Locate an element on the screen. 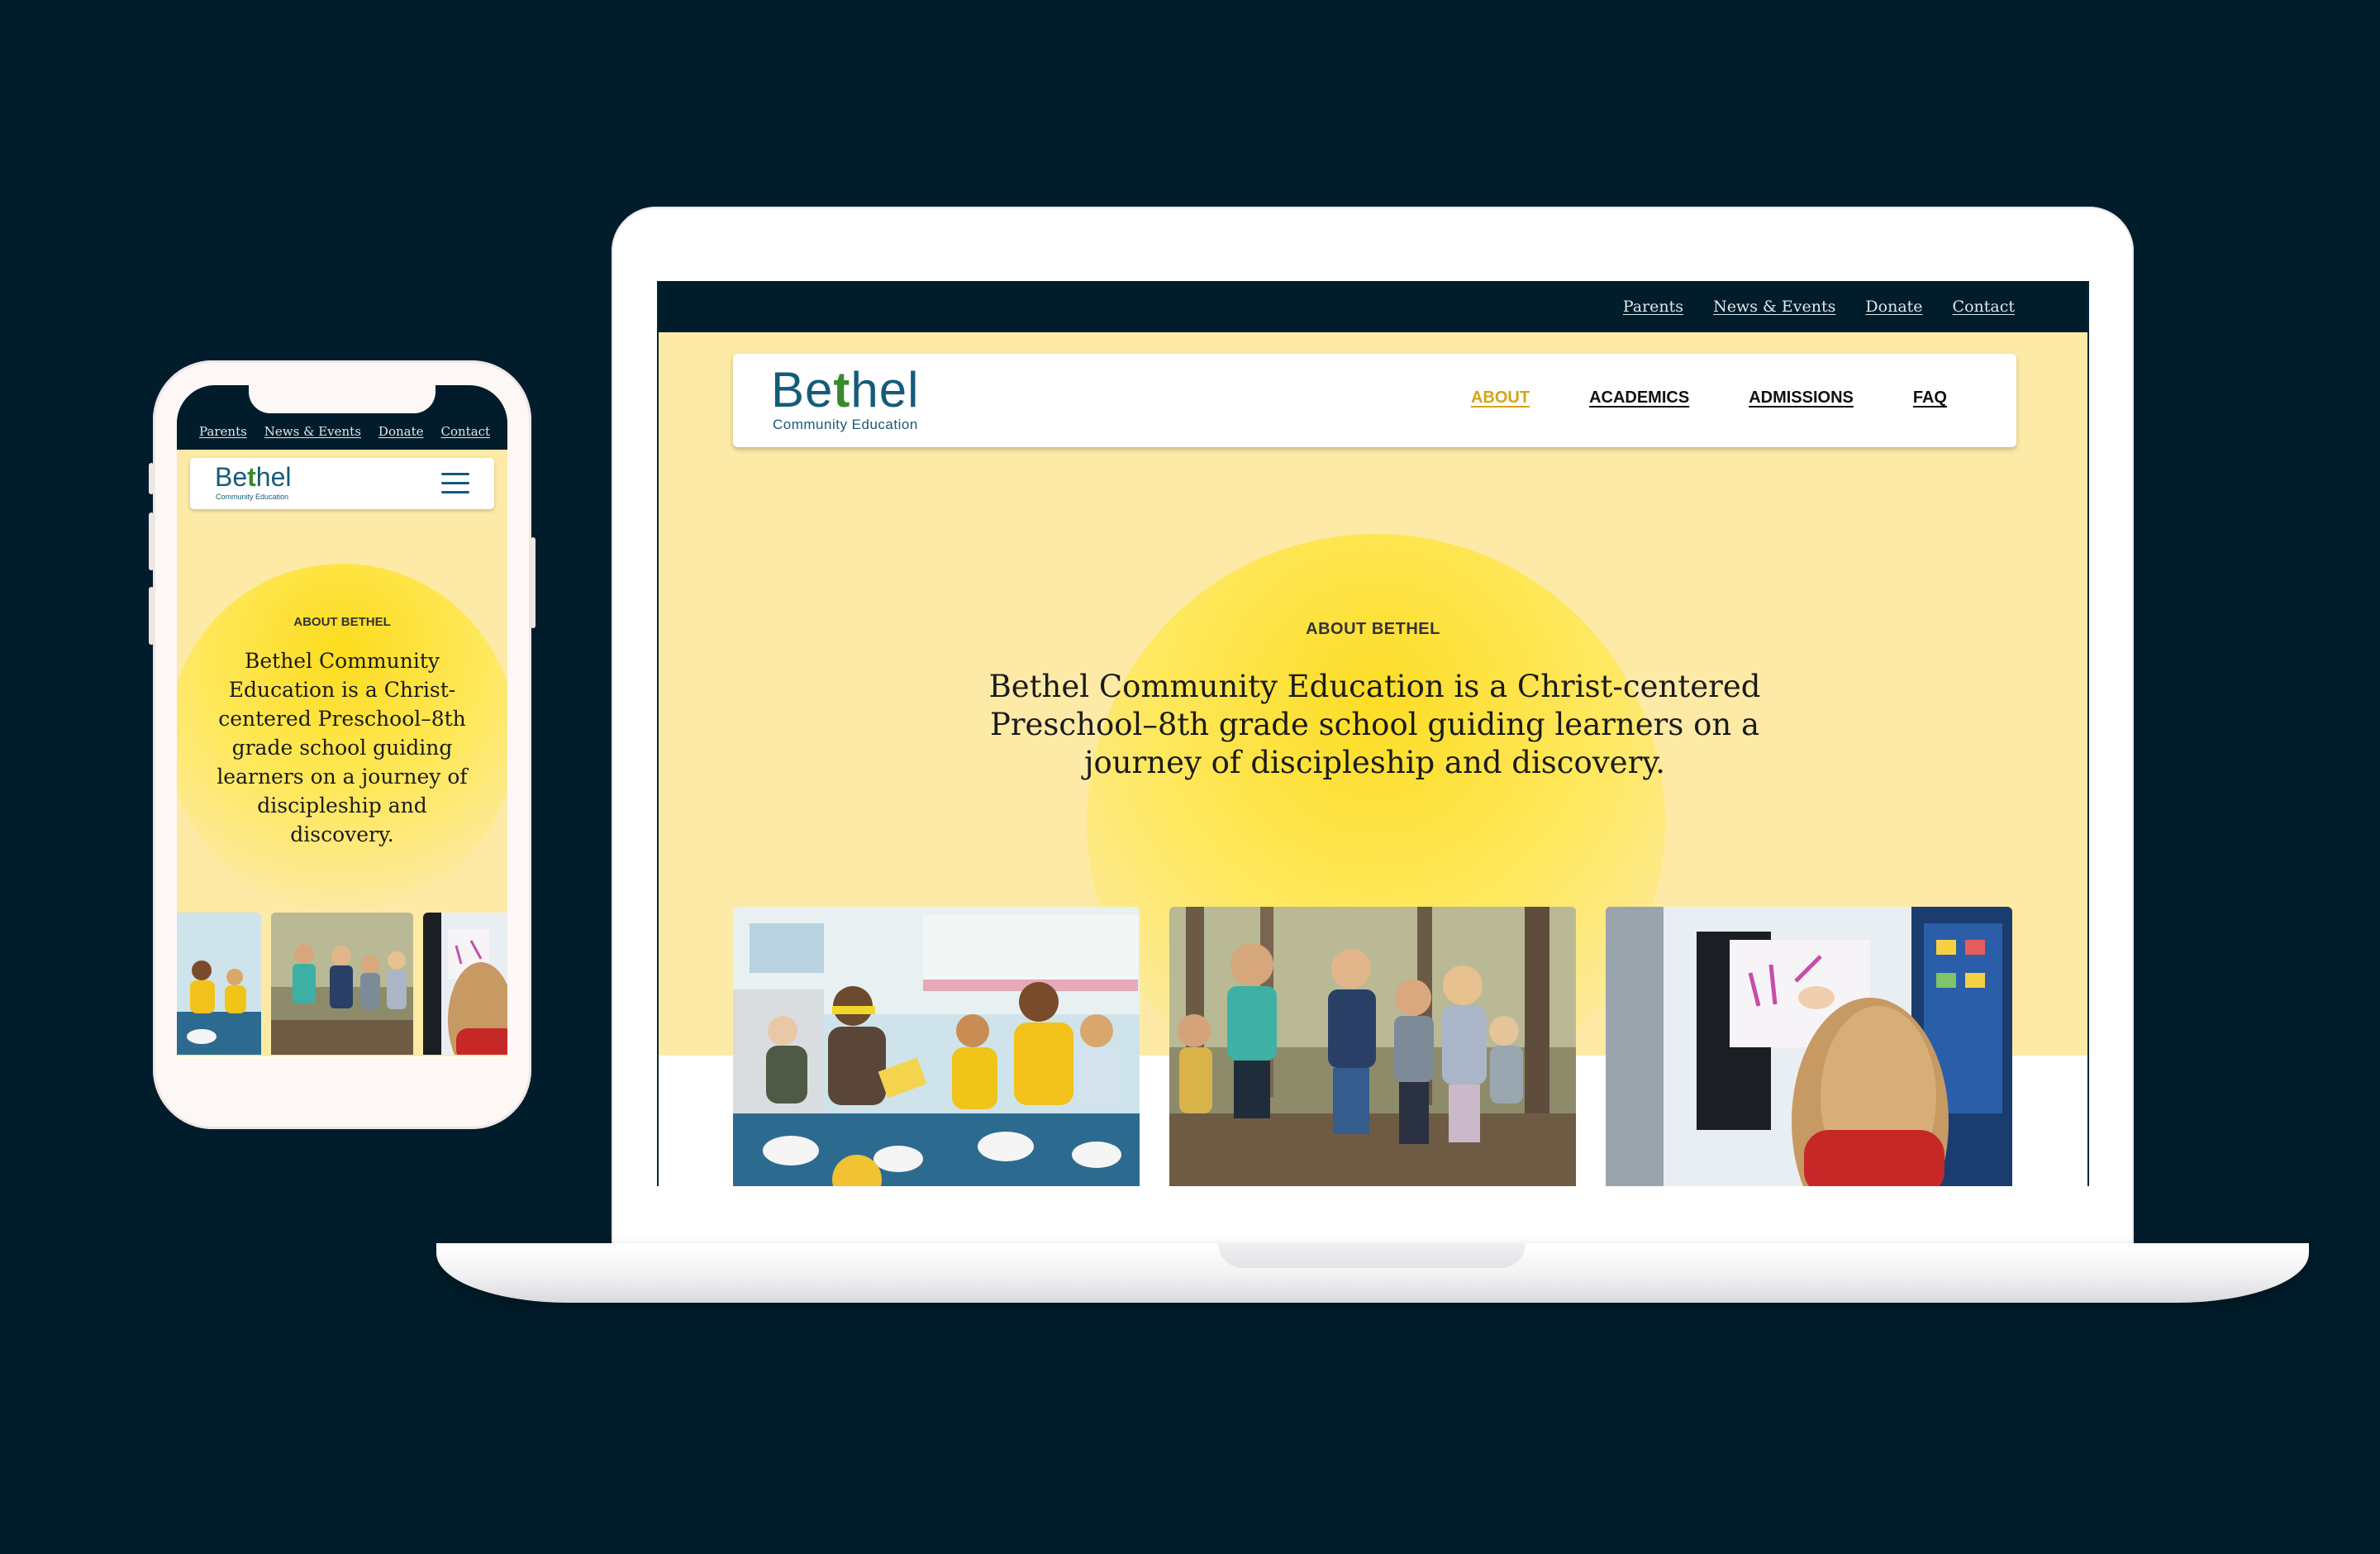 The height and width of the screenshot is (1554, 2380). hamburger-menu-icon is located at coordinates (455, 483).